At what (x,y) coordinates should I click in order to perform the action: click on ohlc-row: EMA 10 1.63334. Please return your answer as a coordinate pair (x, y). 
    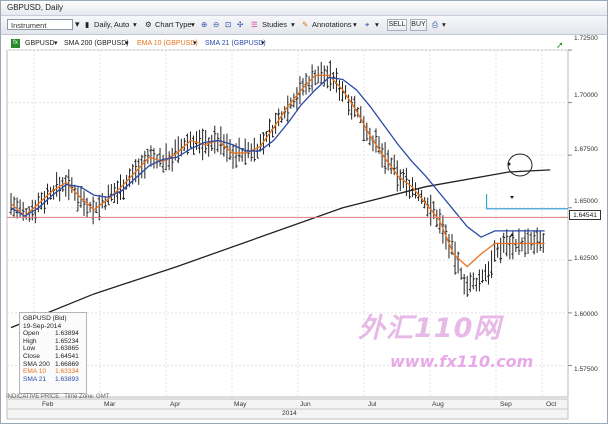
    Looking at the image, I should click on (53, 372).